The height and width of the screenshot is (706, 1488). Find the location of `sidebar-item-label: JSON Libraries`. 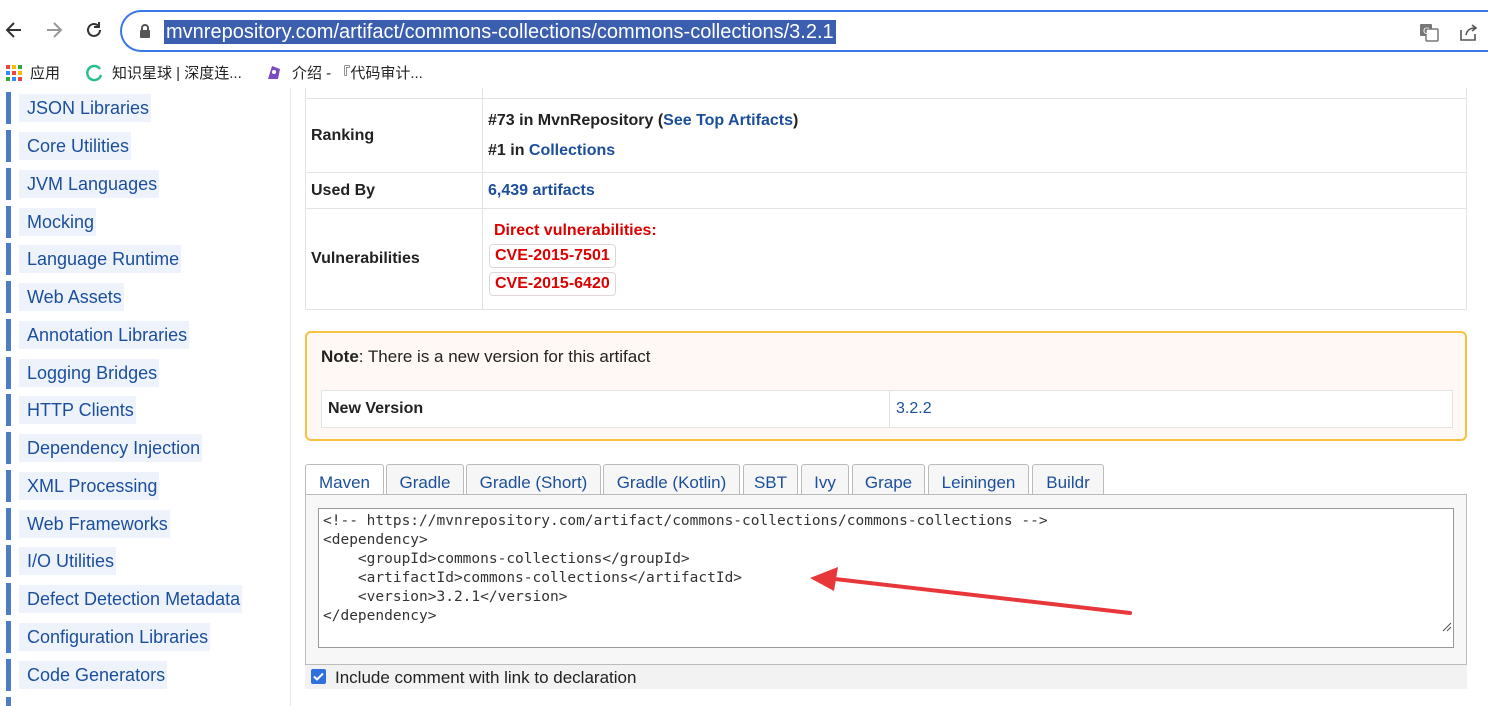

sidebar-item-label: JSON Libraries is located at coordinates (85, 108).